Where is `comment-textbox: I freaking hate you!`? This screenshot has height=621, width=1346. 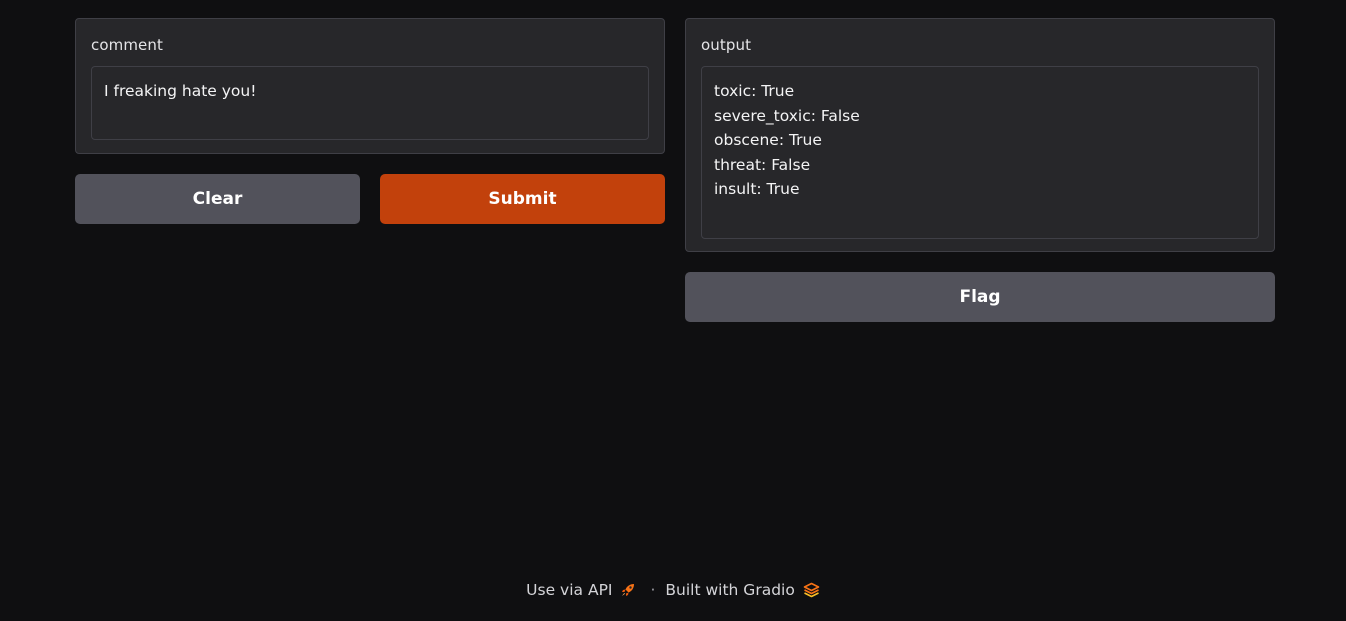 comment-textbox: I freaking hate you! is located at coordinates (370, 103).